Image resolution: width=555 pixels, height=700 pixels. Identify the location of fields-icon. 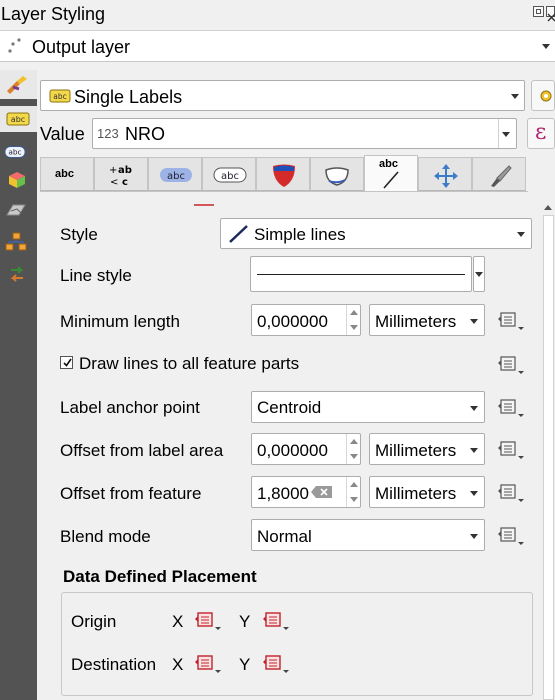
(16, 242).